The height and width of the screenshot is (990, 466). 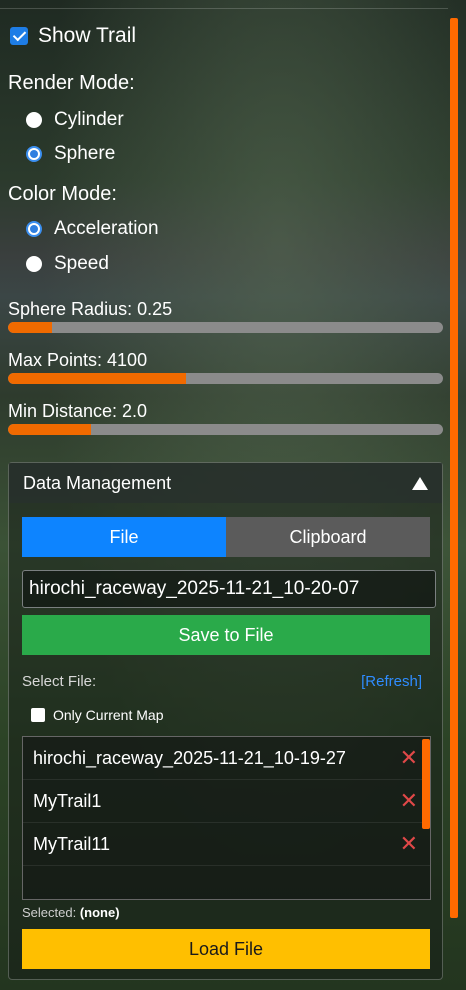 I want to click on color-mode-label: Color Mode:, so click(x=62, y=194).